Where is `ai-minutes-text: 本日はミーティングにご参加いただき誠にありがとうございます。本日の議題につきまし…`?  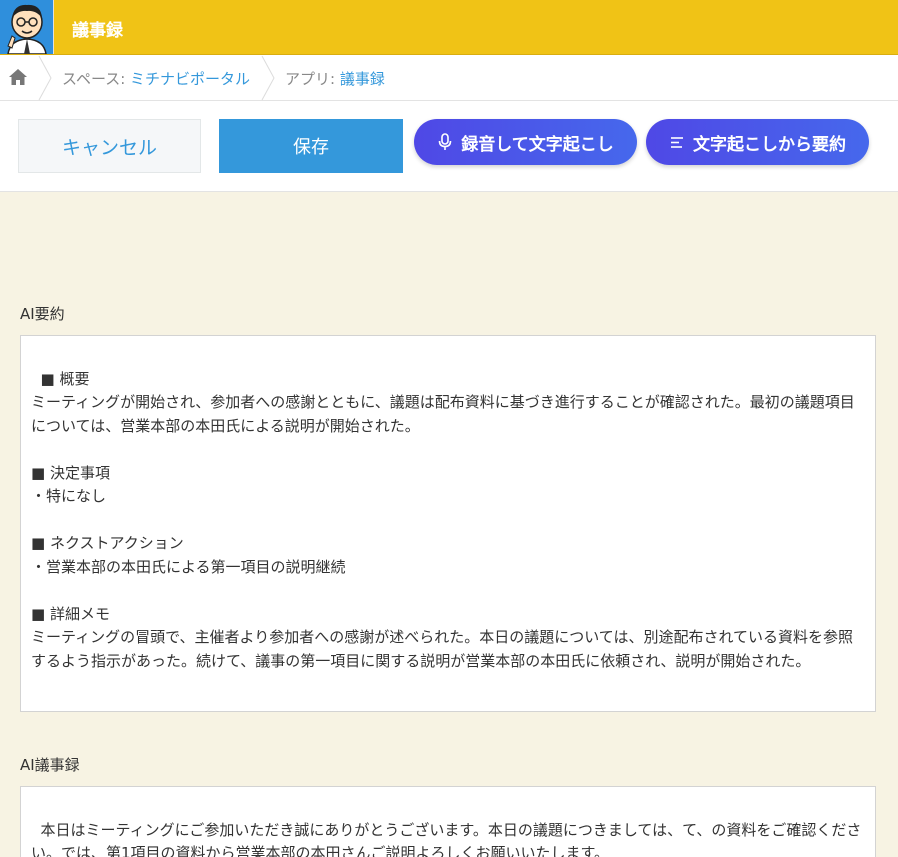 ai-minutes-text: 本日はミーティングにご参加いただき誠にありがとうございます。本日の議題につきまし… is located at coordinates (446, 838).